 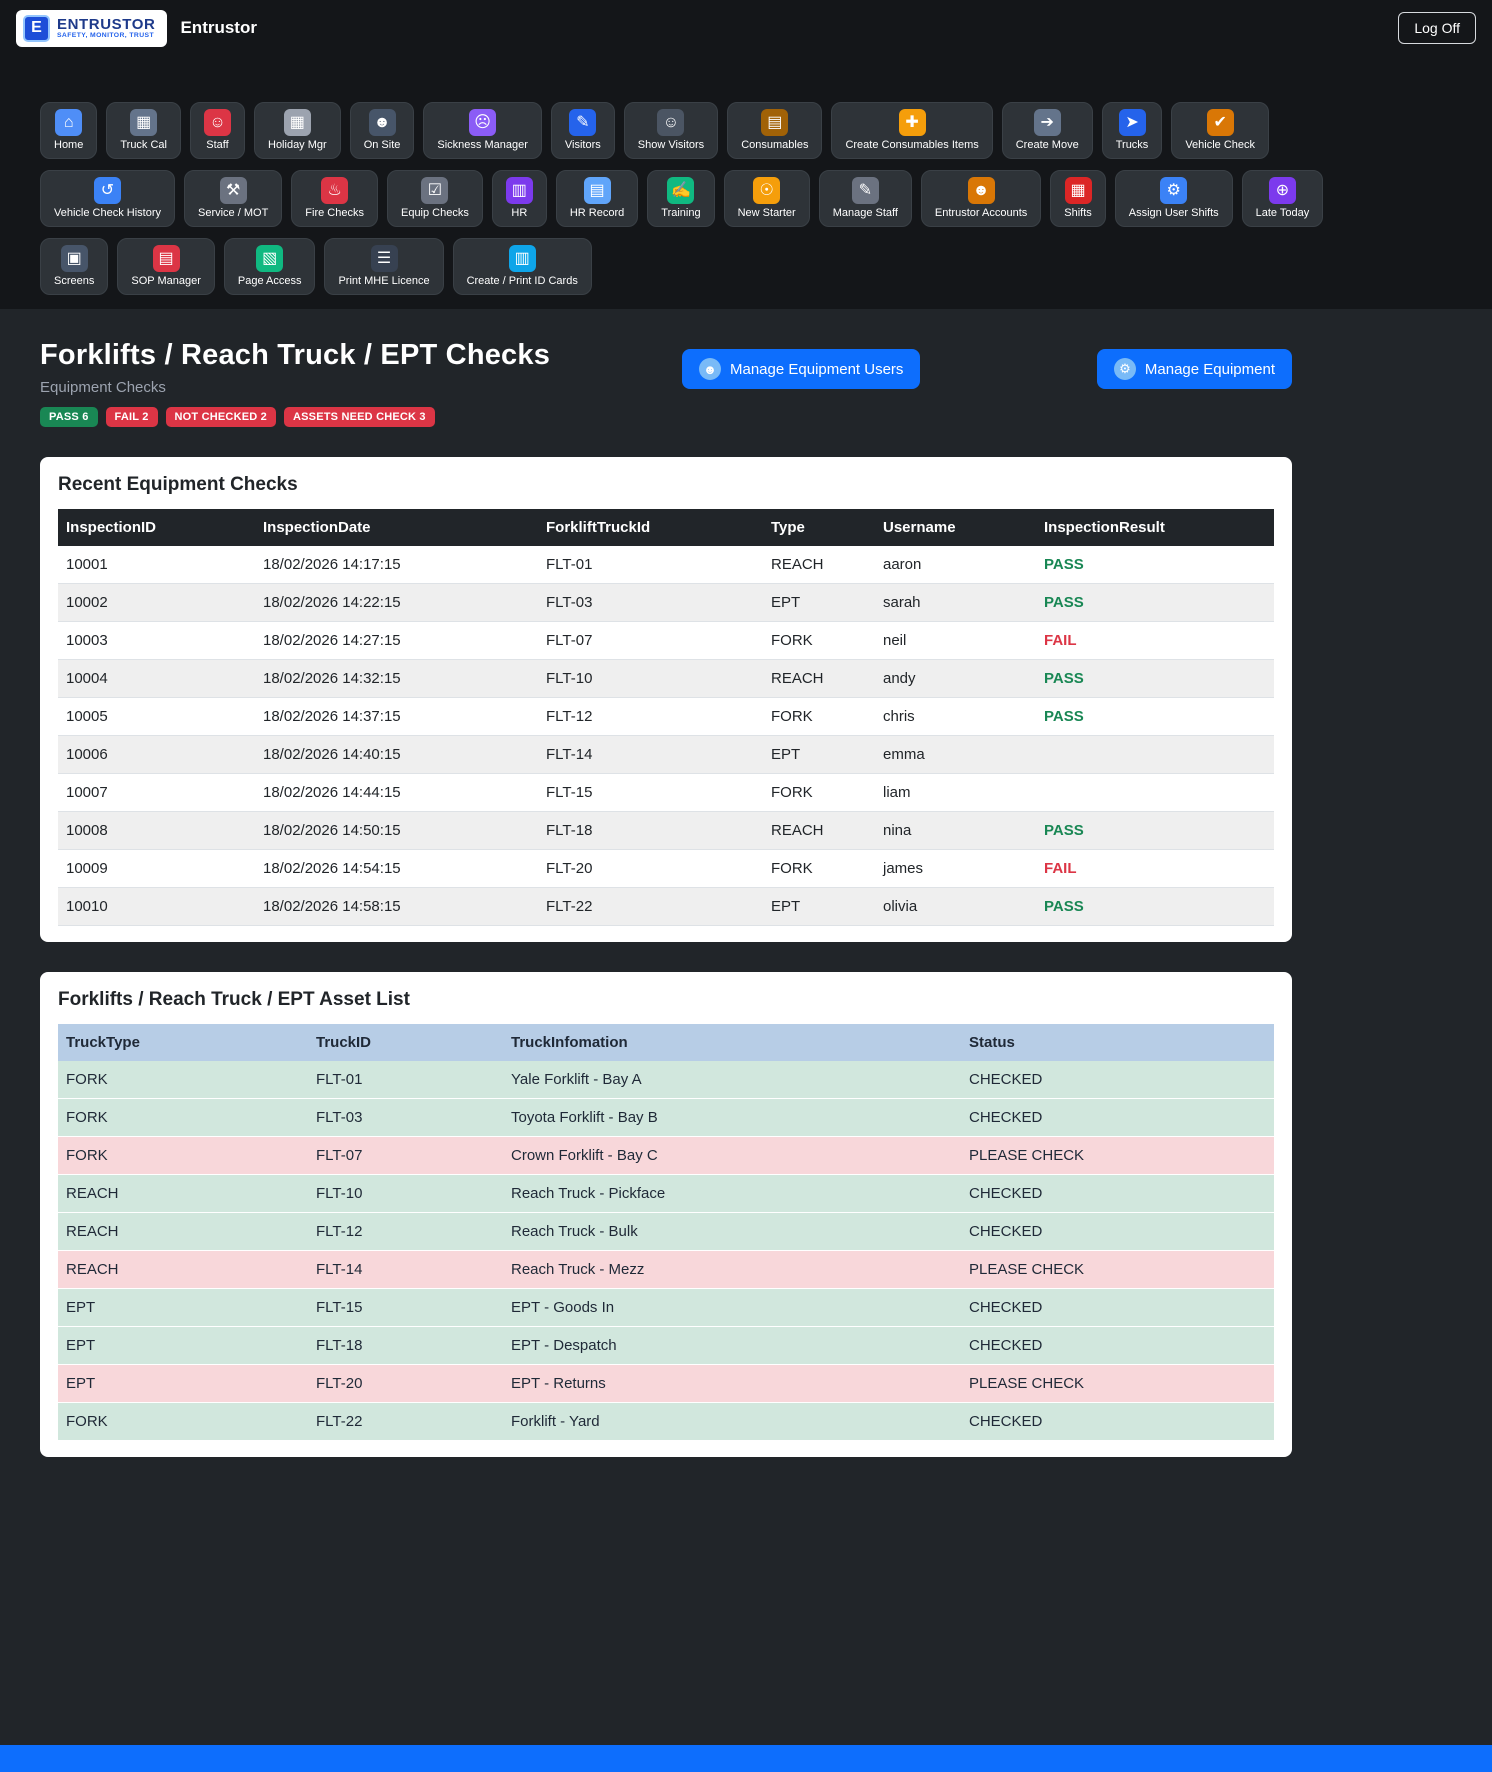 What do you see at coordinates (1078, 213) in the screenshot?
I see `nav-button-label: Shifts` at bounding box center [1078, 213].